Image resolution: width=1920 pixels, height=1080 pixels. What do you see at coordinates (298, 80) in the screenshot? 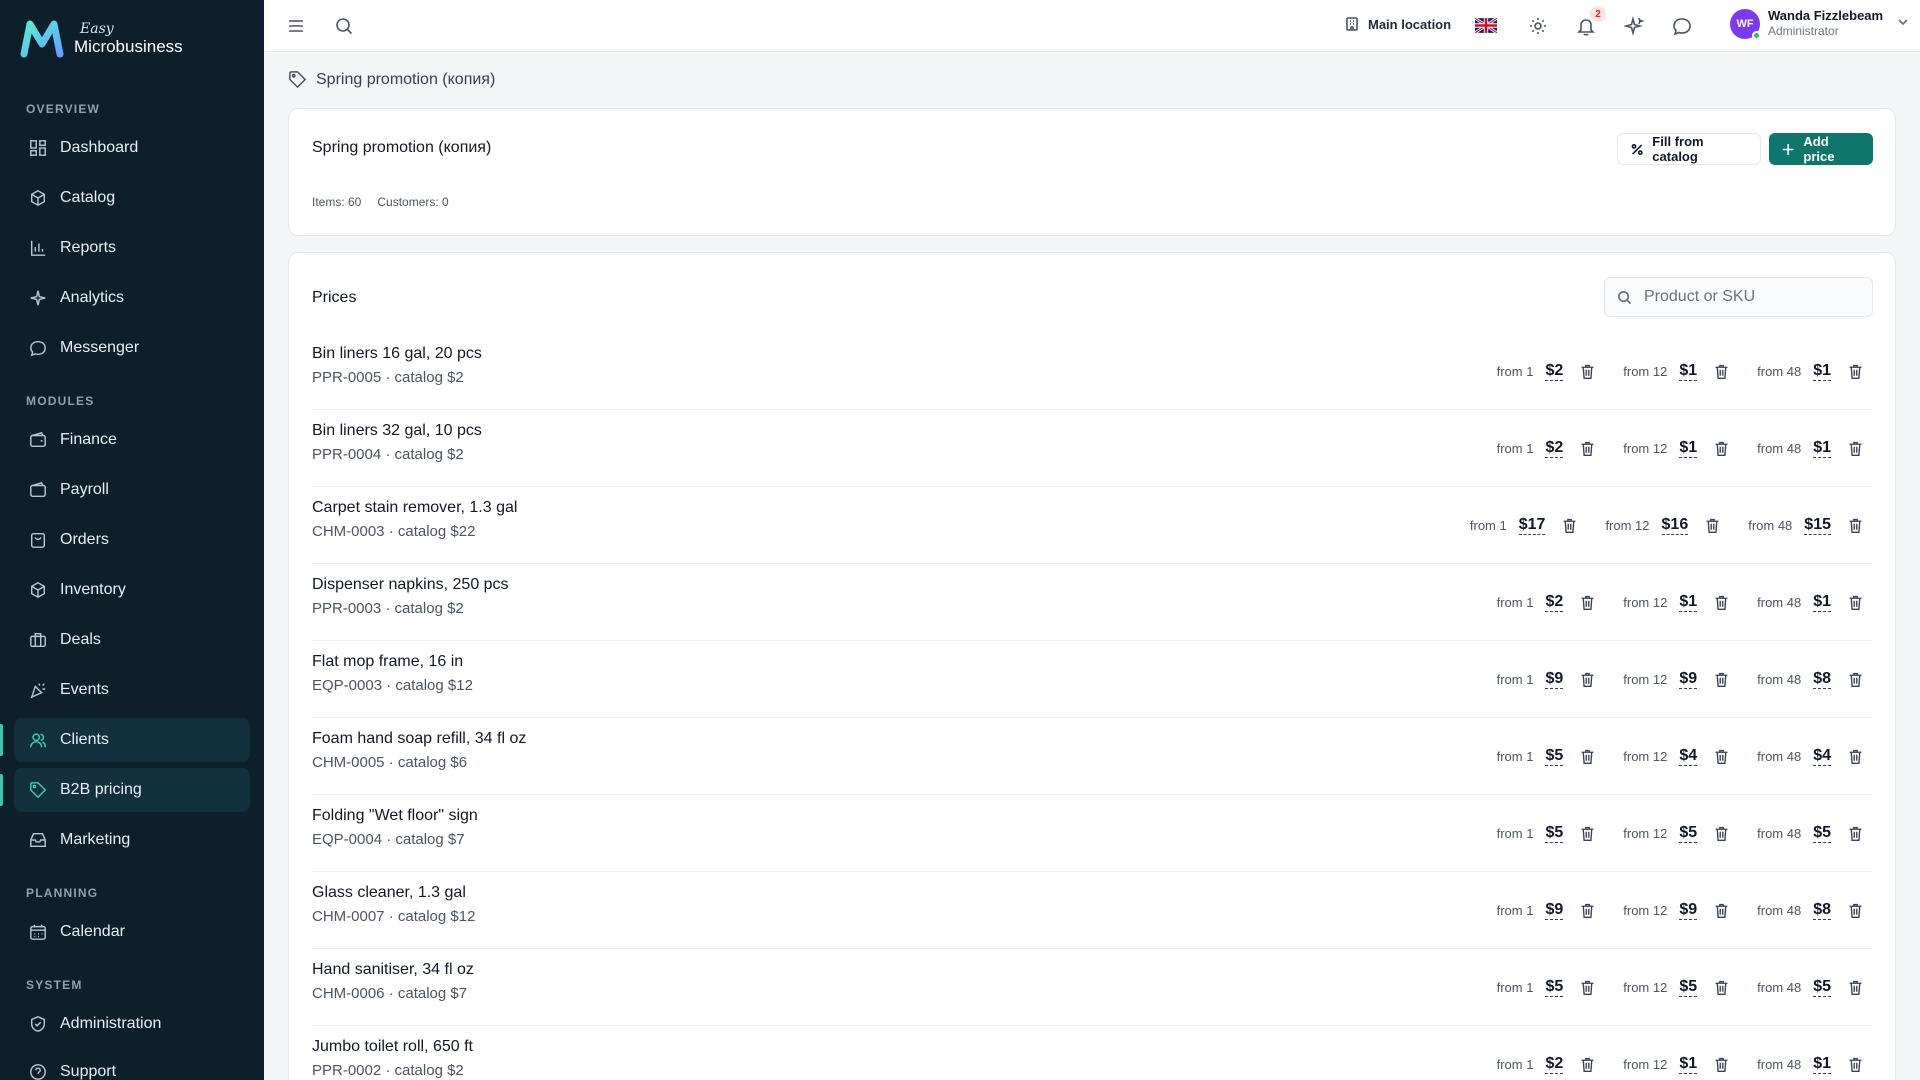
I see `tag-icon` at bounding box center [298, 80].